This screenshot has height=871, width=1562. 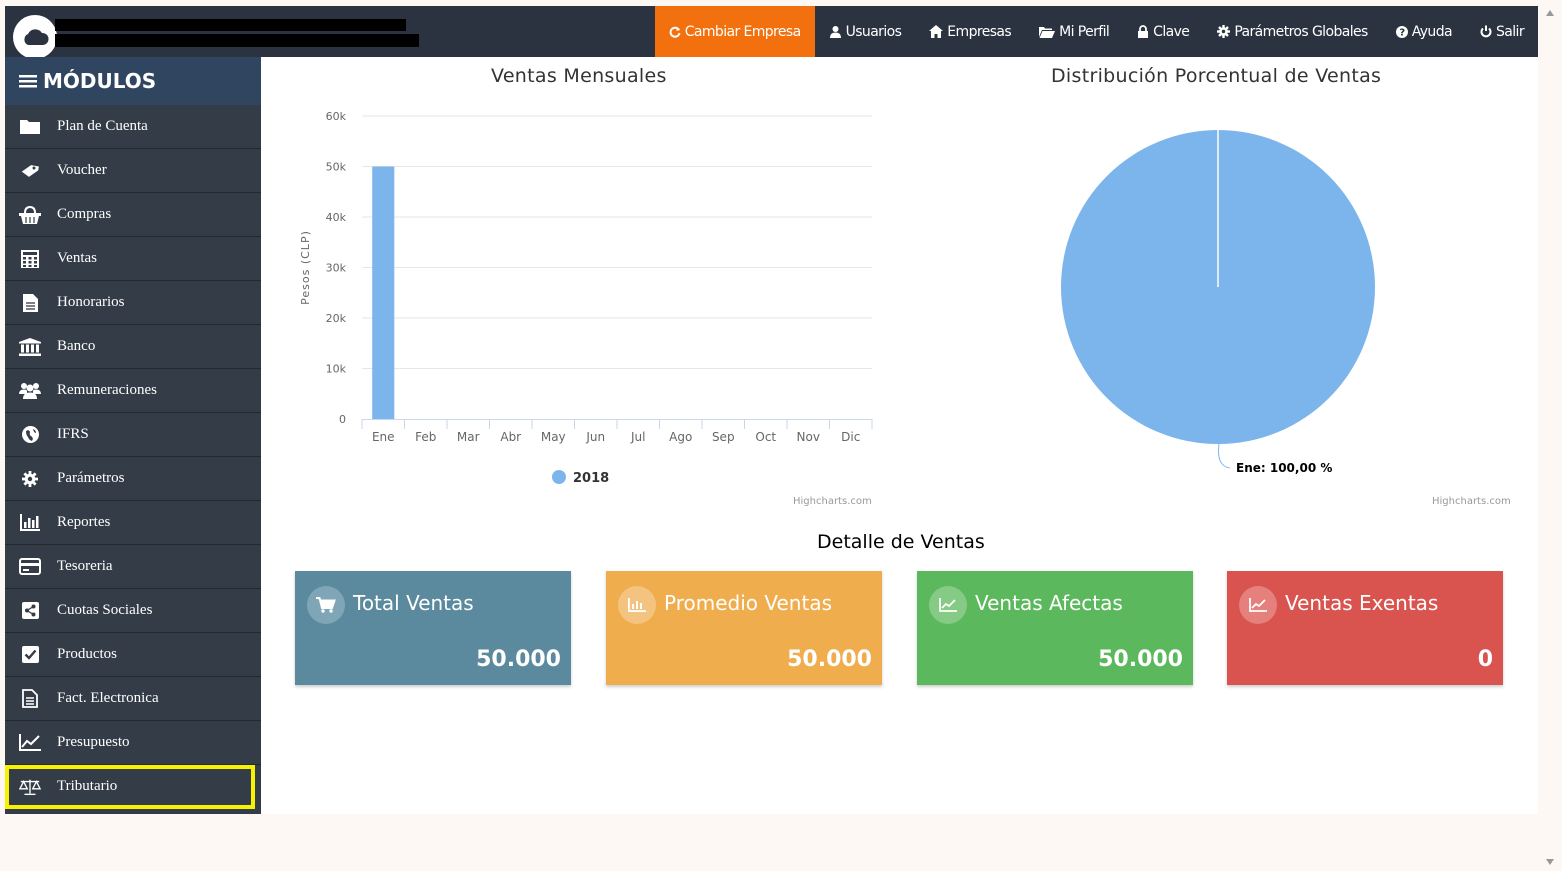 I want to click on home-icon, so click(x=936, y=31).